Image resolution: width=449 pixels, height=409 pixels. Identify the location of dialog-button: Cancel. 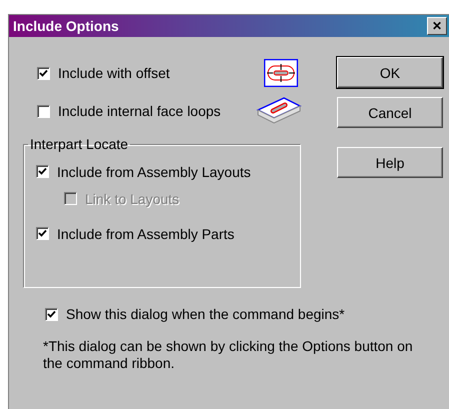
(390, 112).